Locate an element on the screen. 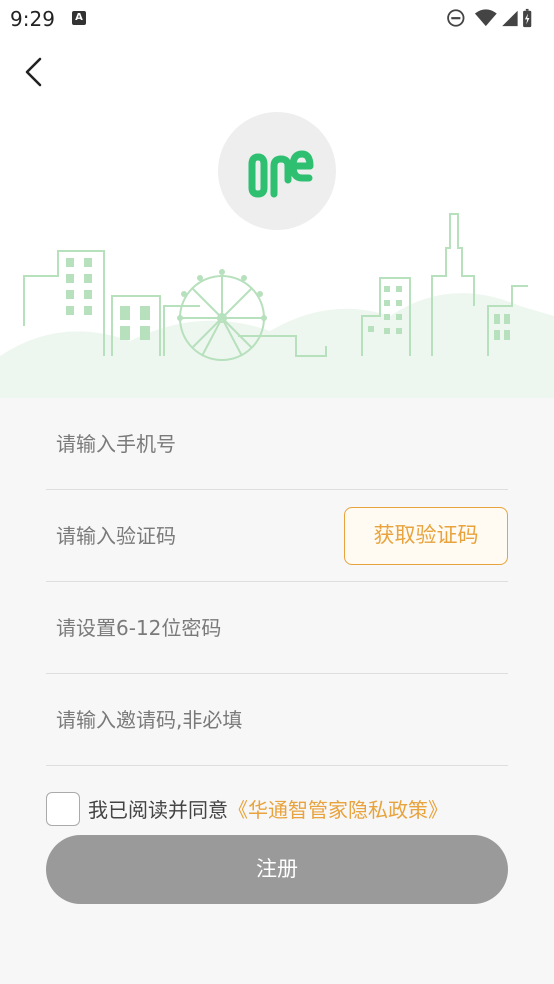  one-logo-icon is located at coordinates (281, 174).